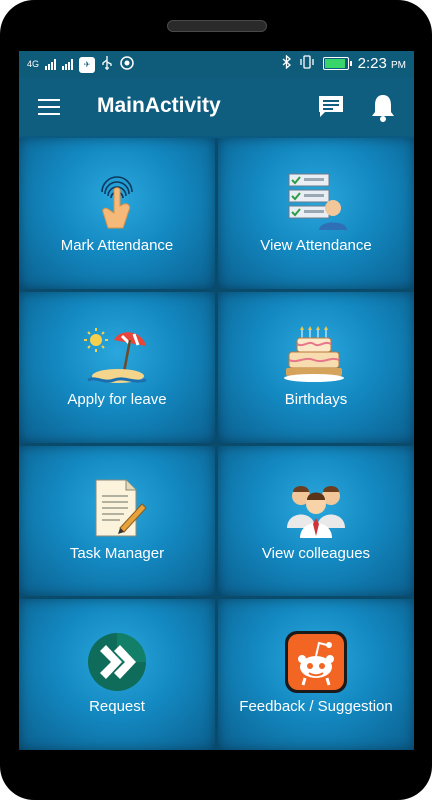  Describe the element at coordinates (117, 662) in the screenshot. I see `forward-arrow-icon` at that location.